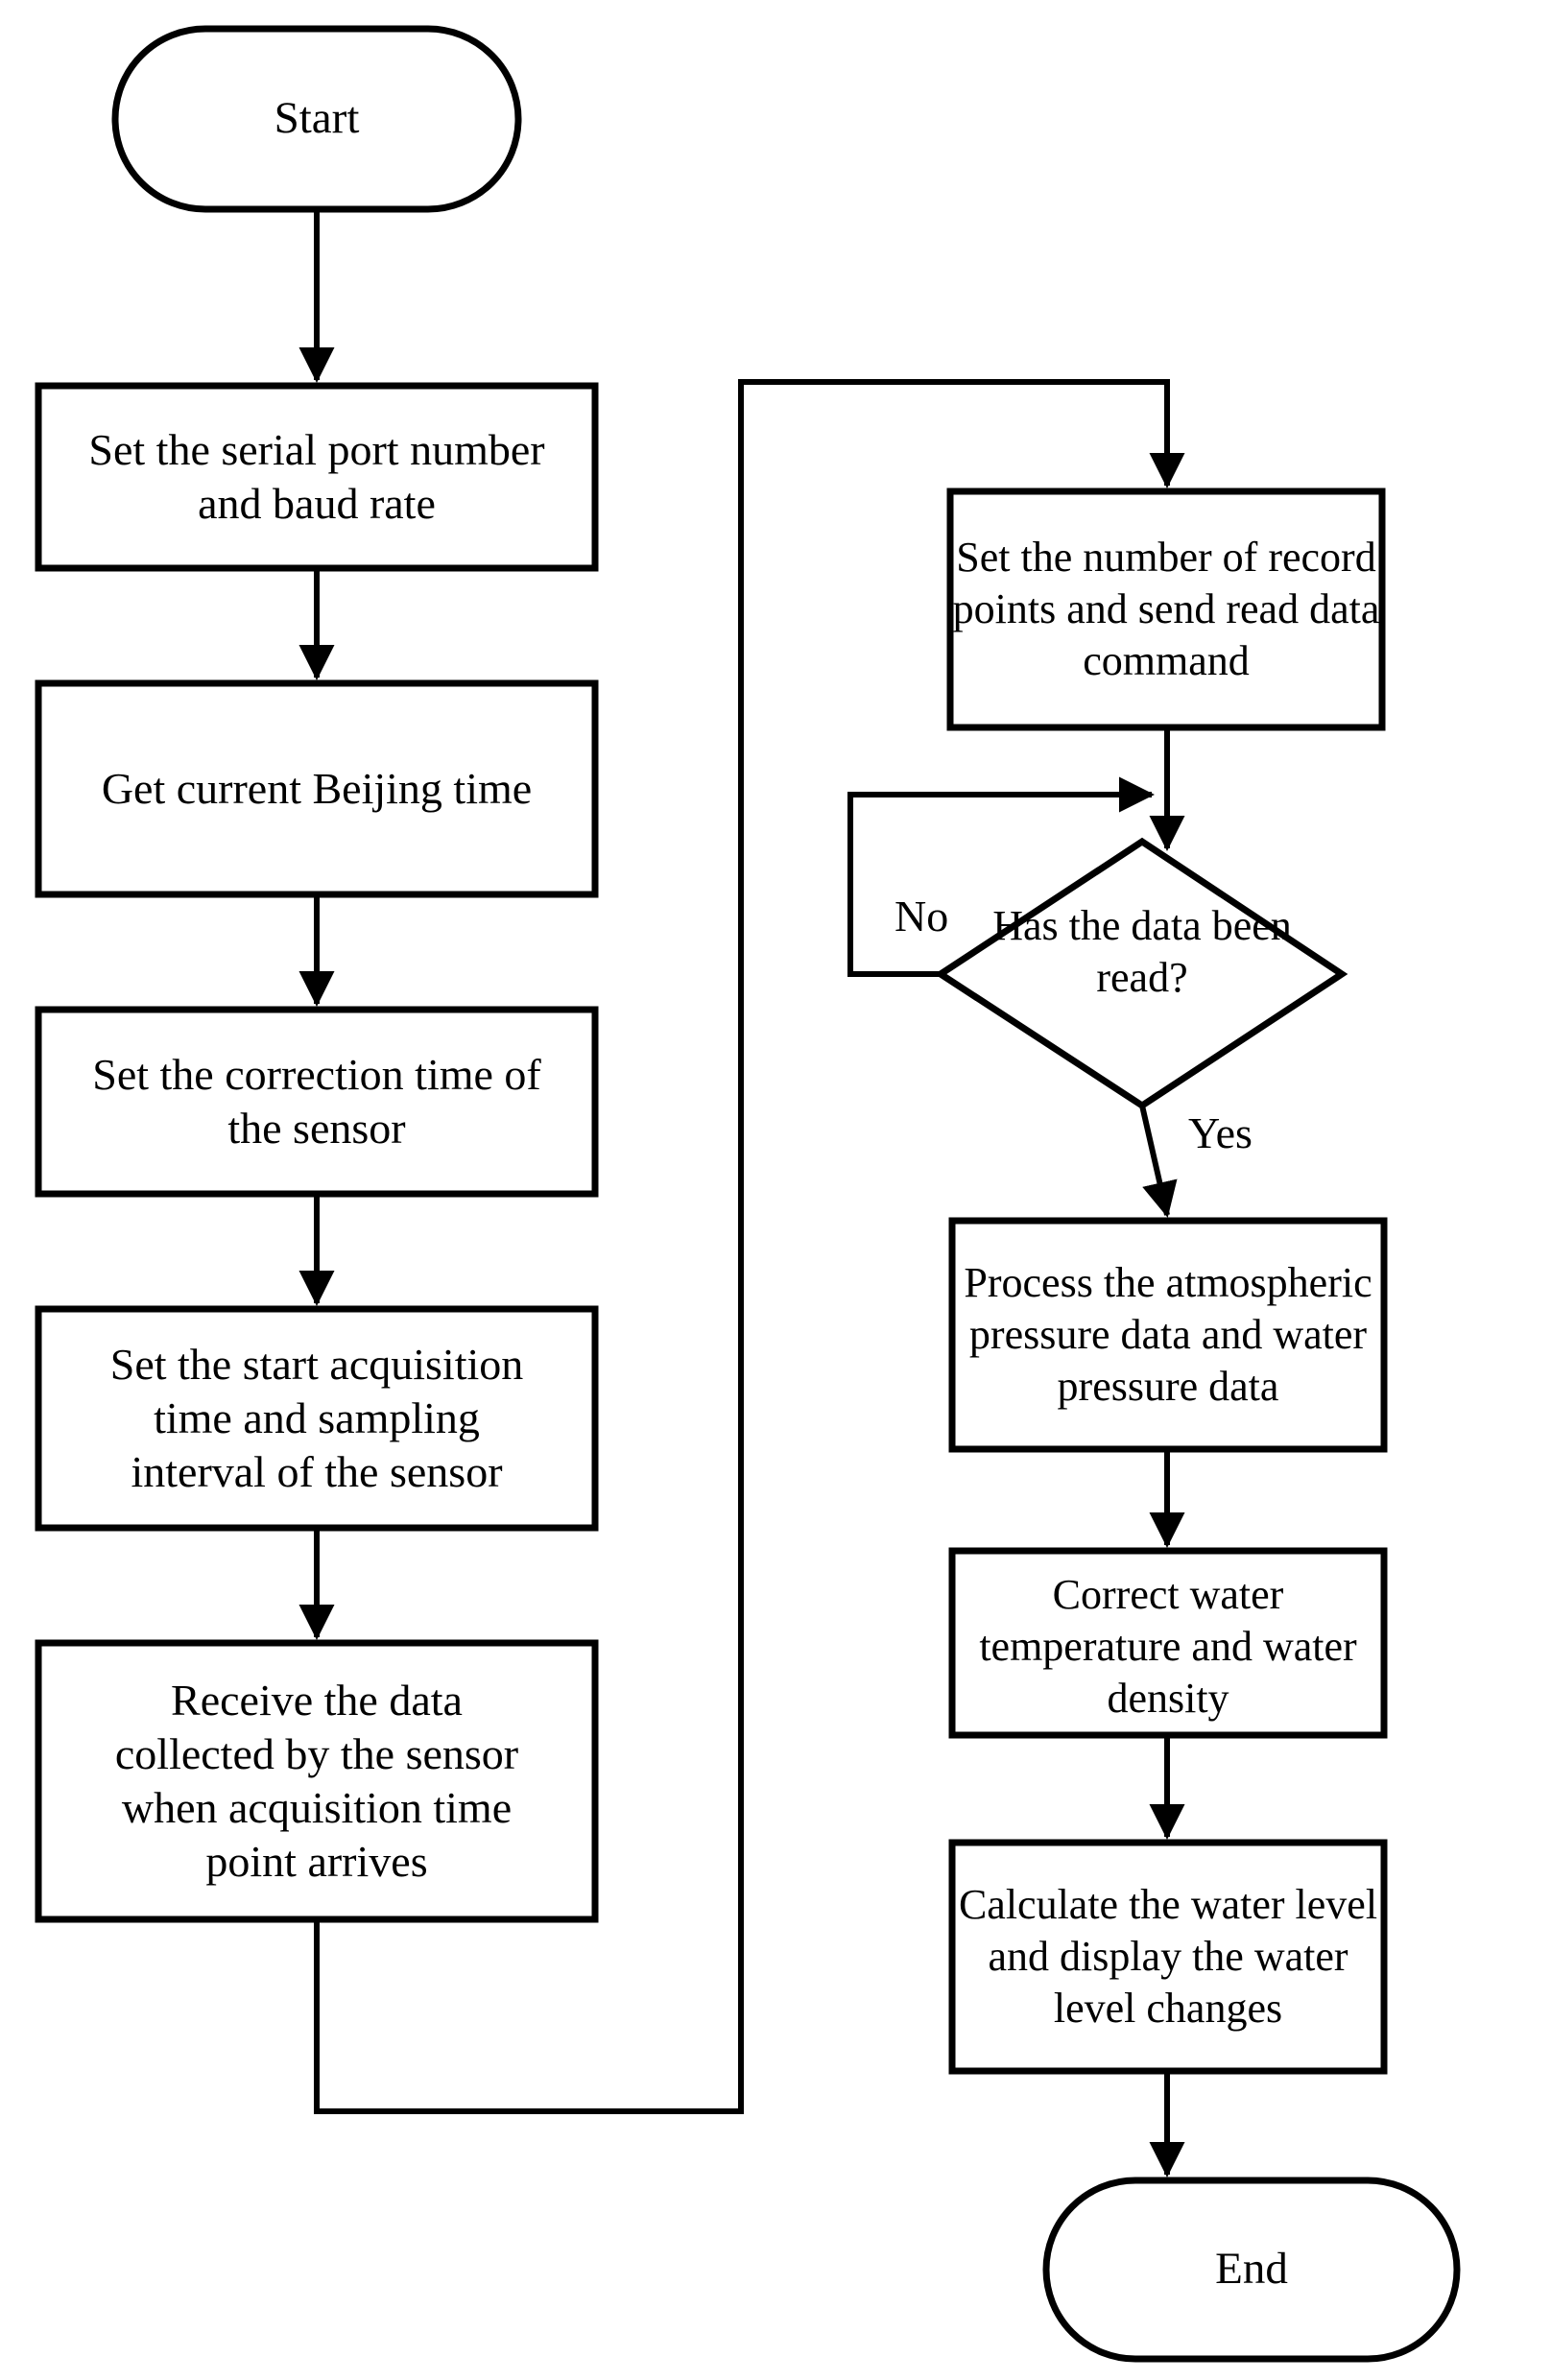 This screenshot has height=2380, width=1551. What do you see at coordinates (1168, 1335) in the screenshot?
I see `node-process-pressure-hit` at bounding box center [1168, 1335].